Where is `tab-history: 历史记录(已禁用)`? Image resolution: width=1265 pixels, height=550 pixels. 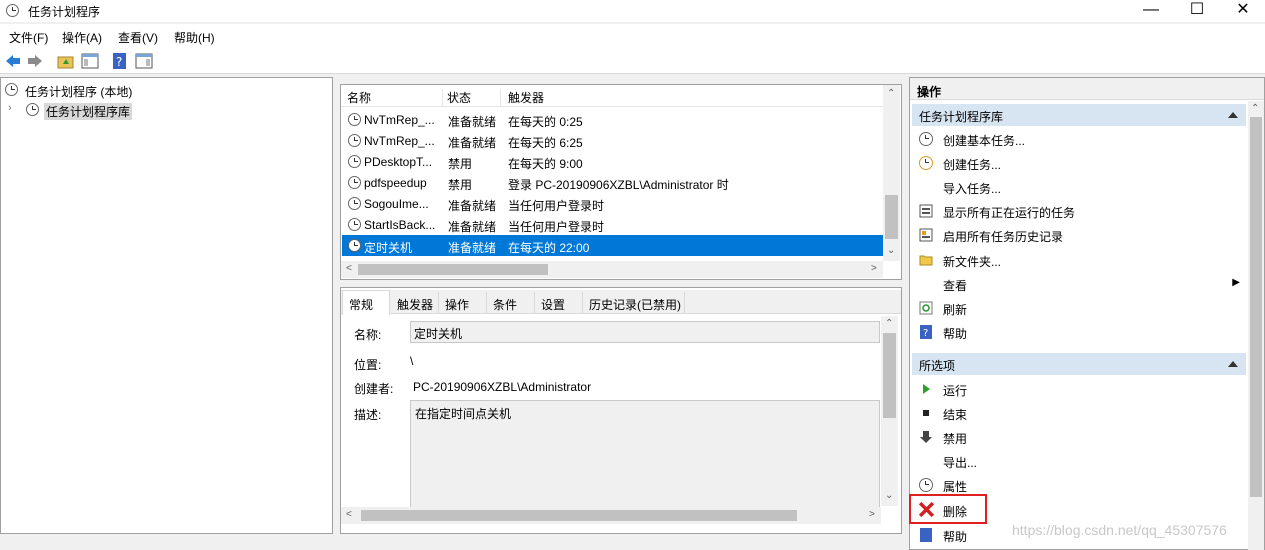 tab-history: 历史记录(已禁用) is located at coordinates (635, 304).